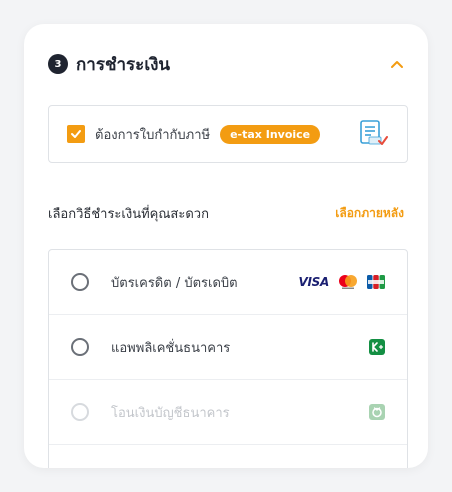  Describe the element at coordinates (80, 282) in the screenshot. I see `radio-card` at that location.